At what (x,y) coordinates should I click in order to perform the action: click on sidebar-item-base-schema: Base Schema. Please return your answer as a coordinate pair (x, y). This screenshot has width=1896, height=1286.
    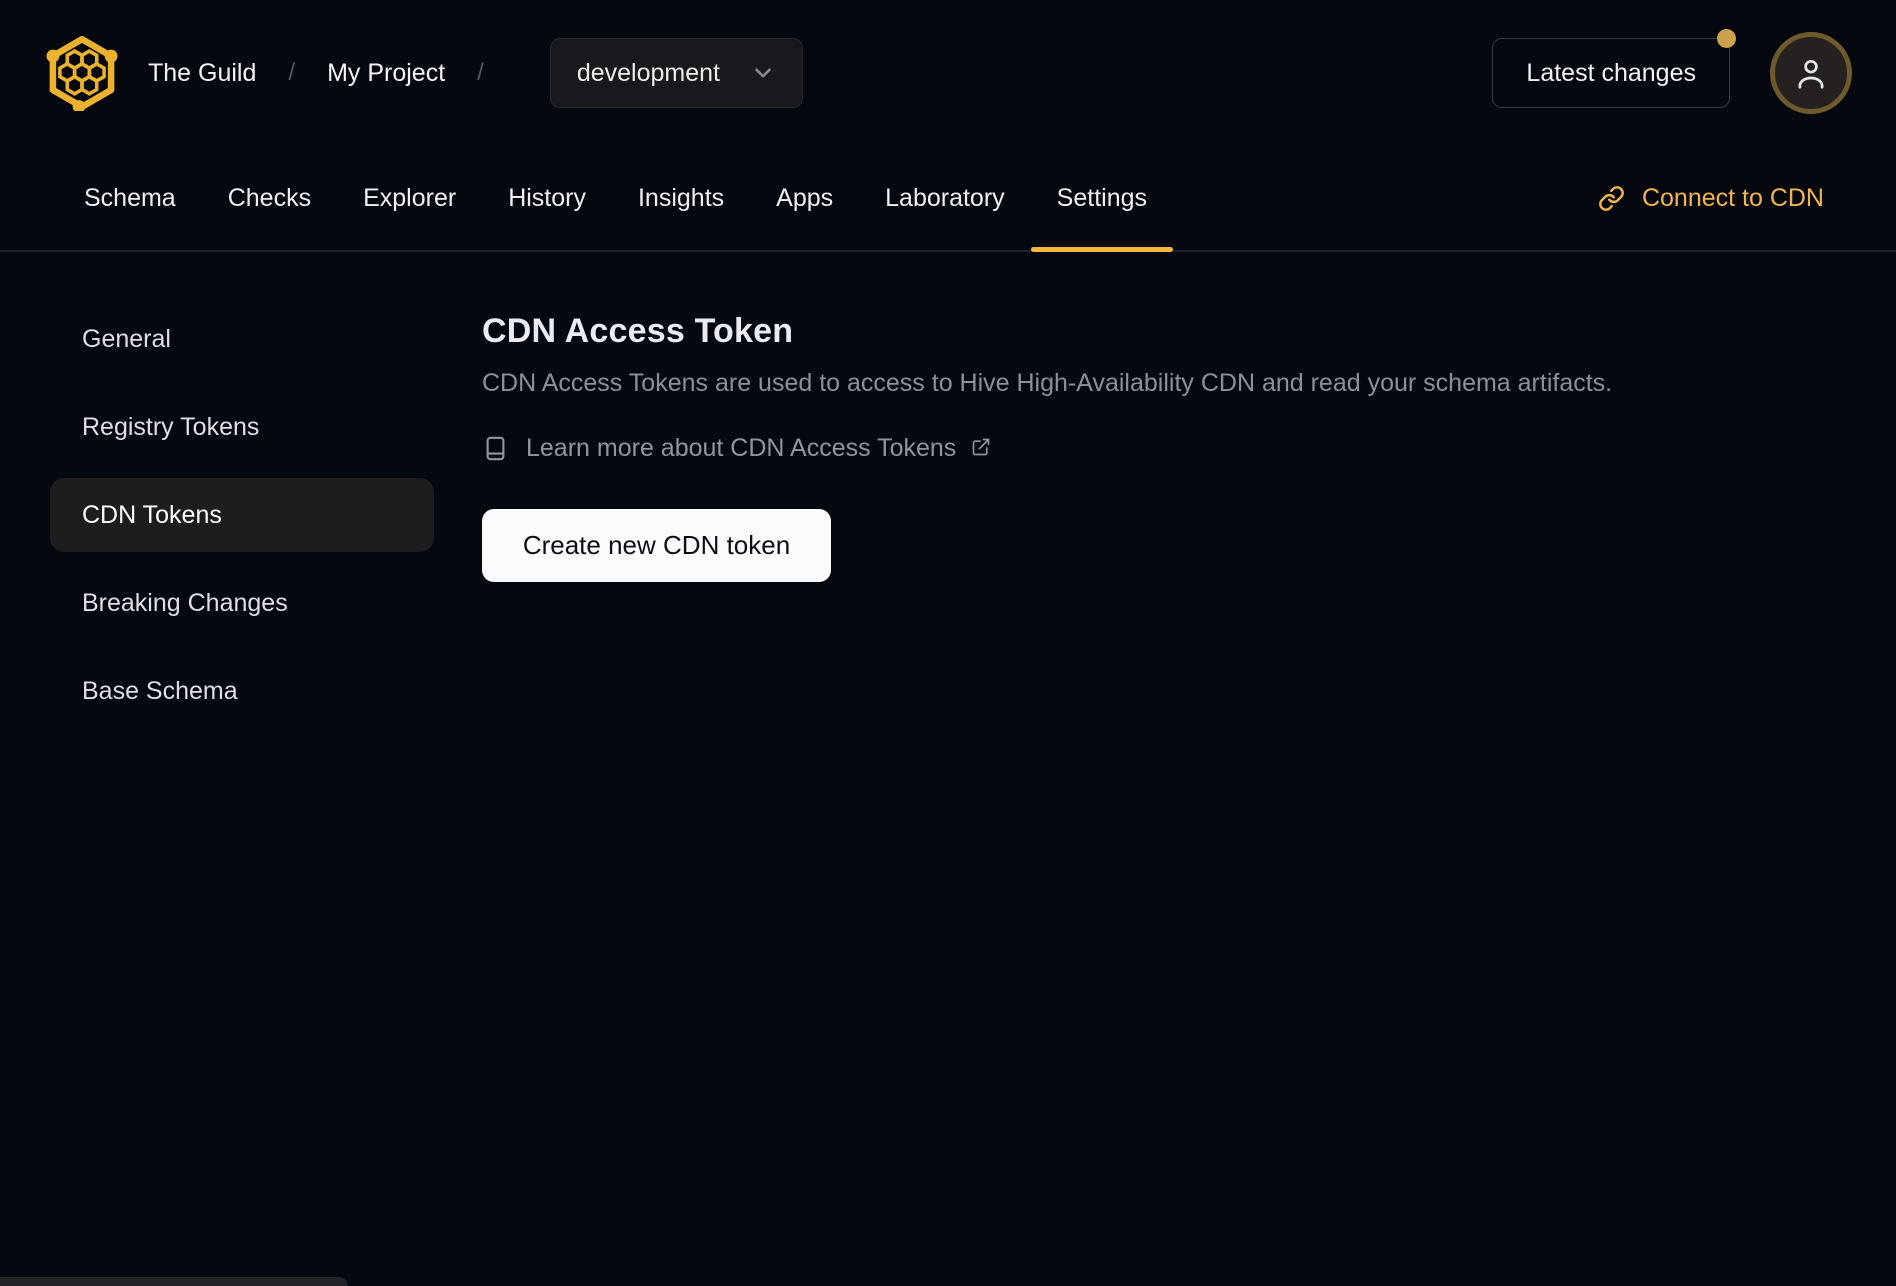
    Looking at the image, I should click on (242, 691).